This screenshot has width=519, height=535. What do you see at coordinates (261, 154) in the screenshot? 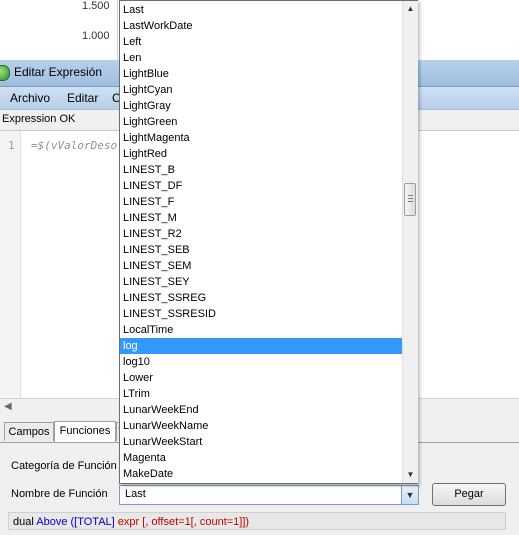
I see `dropdown-option: LightRed` at bounding box center [261, 154].